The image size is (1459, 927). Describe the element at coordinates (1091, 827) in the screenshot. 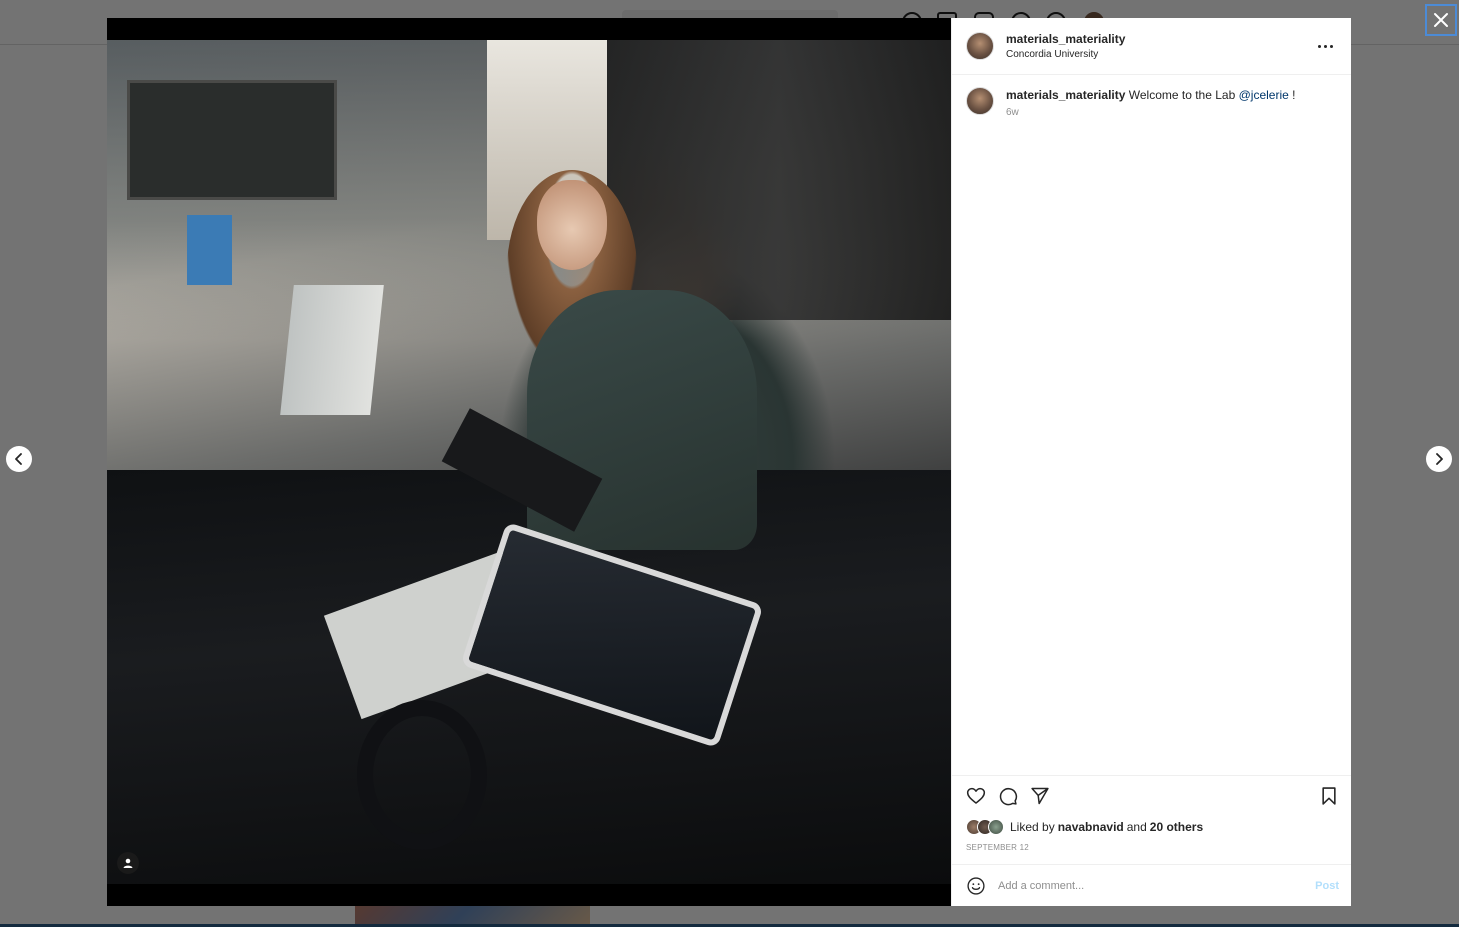

I see `liker-username: navabnavid` at that location.